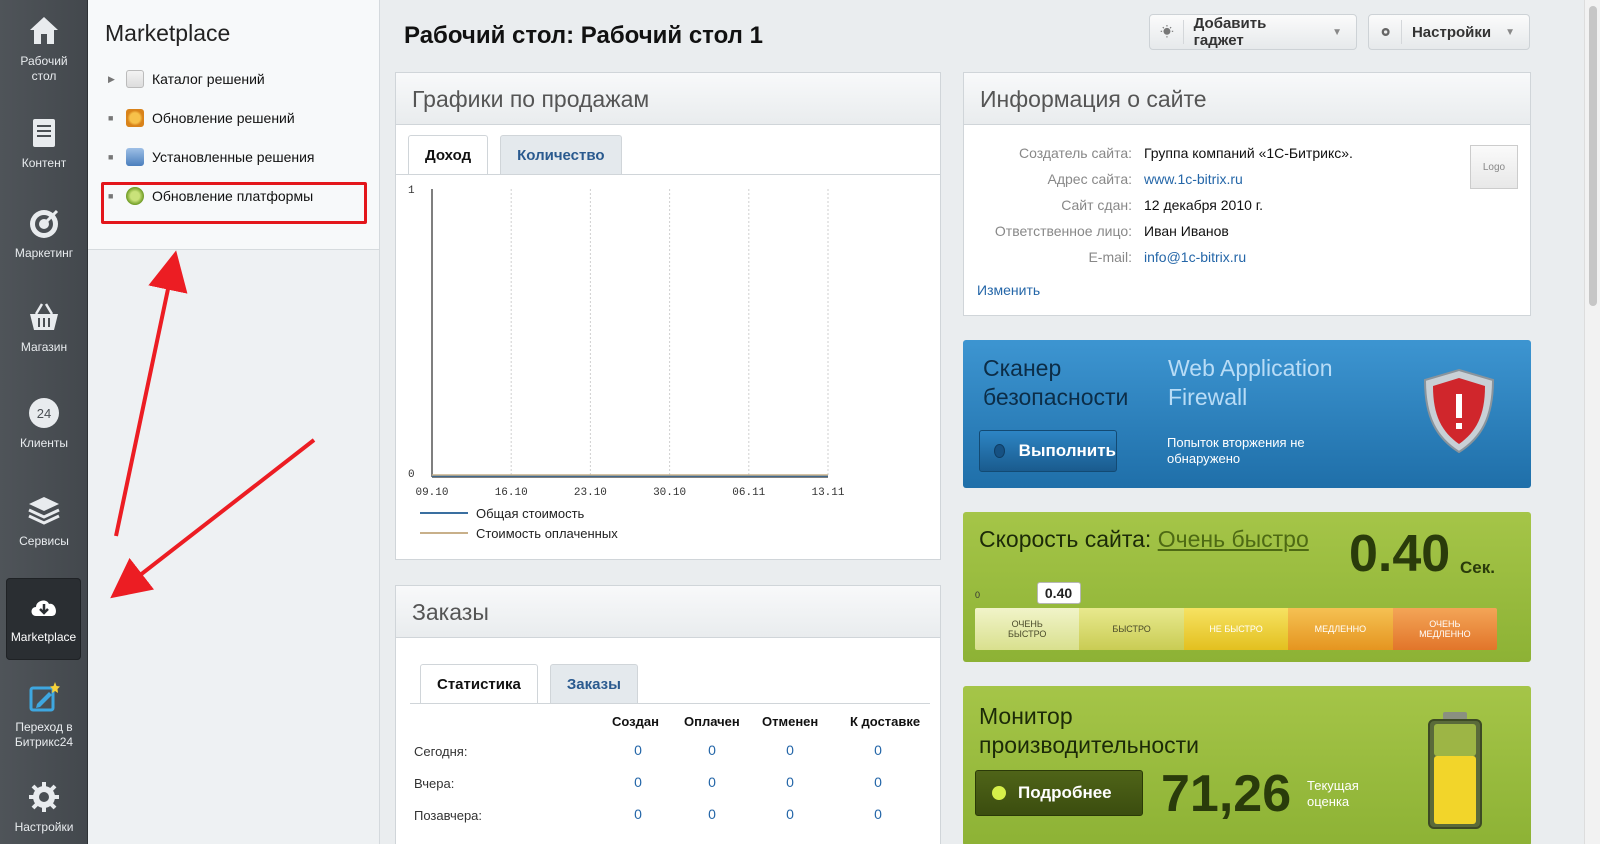  What do you see at coordinates (1253, 32) in the screenshot?
I see `add-gadget-button: Добавить гаджет ▼` at bounding box center [1253, 32].